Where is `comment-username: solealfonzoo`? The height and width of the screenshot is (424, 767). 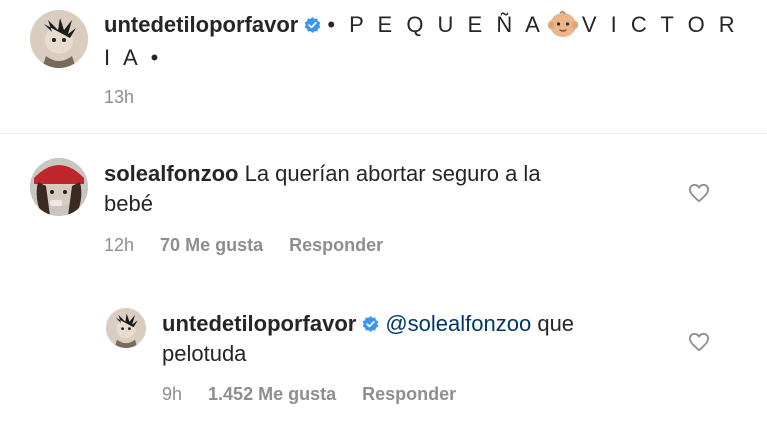 comment-username: solealfonzoo is located at coordinates (171, 173).